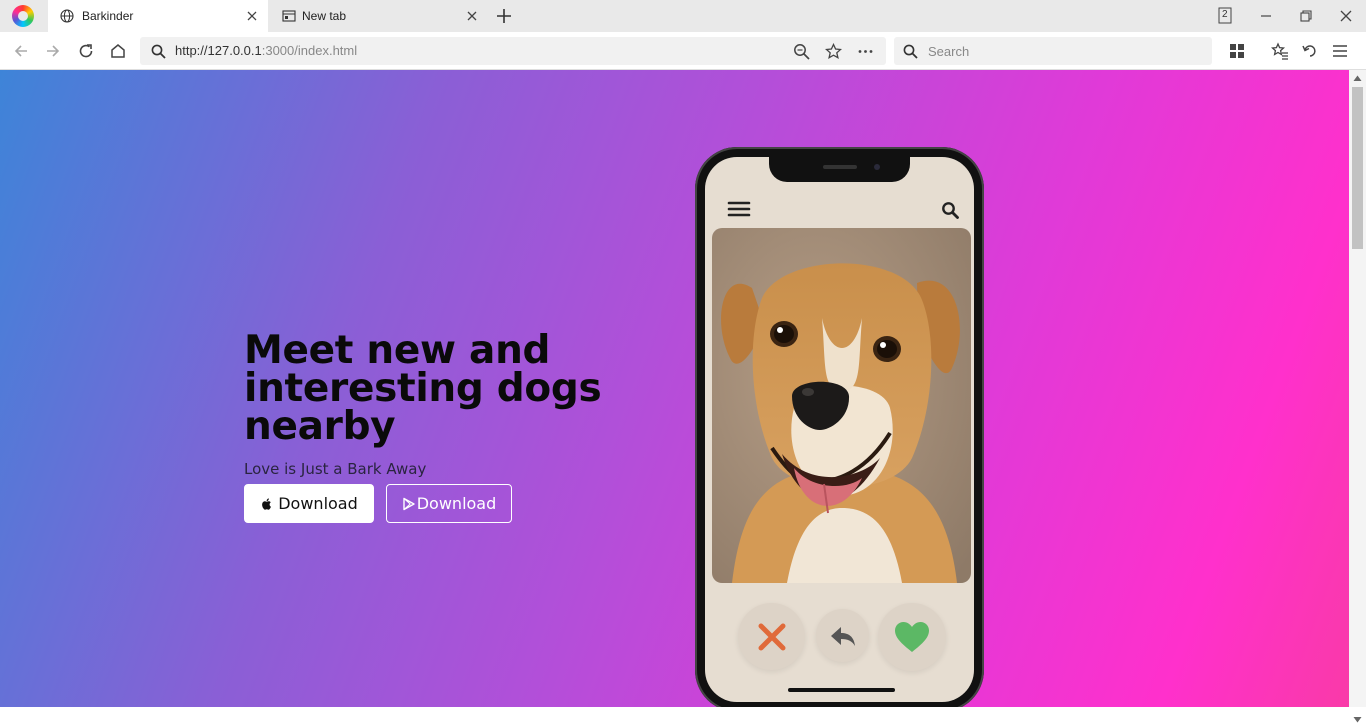 The width and height of the screenshot is (1366, 724). I want to click on minimize-icon, so click(1266, 16).